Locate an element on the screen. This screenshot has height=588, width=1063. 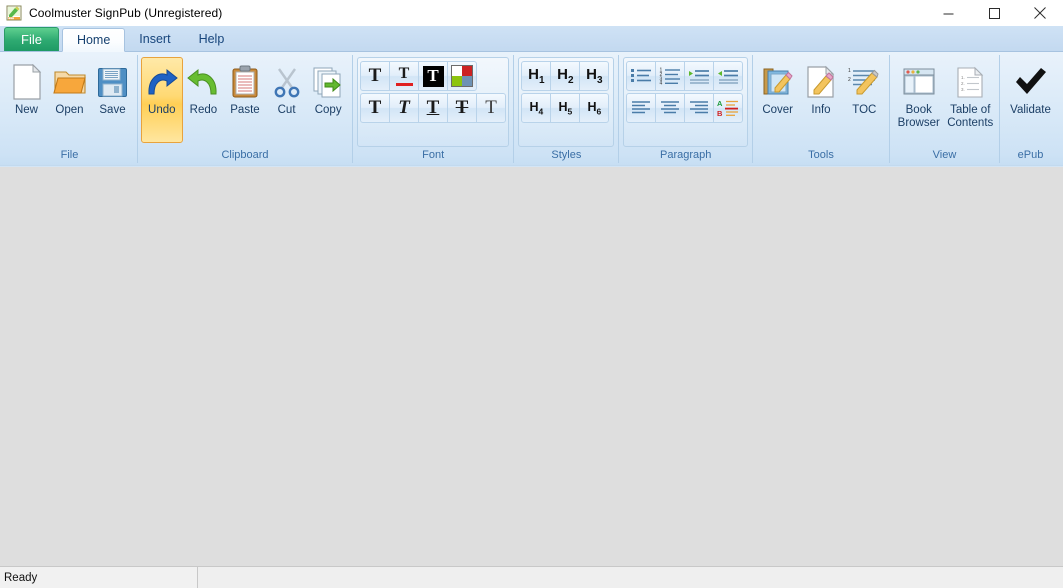
save-floppy-icon is located at coordinates (112, 82).